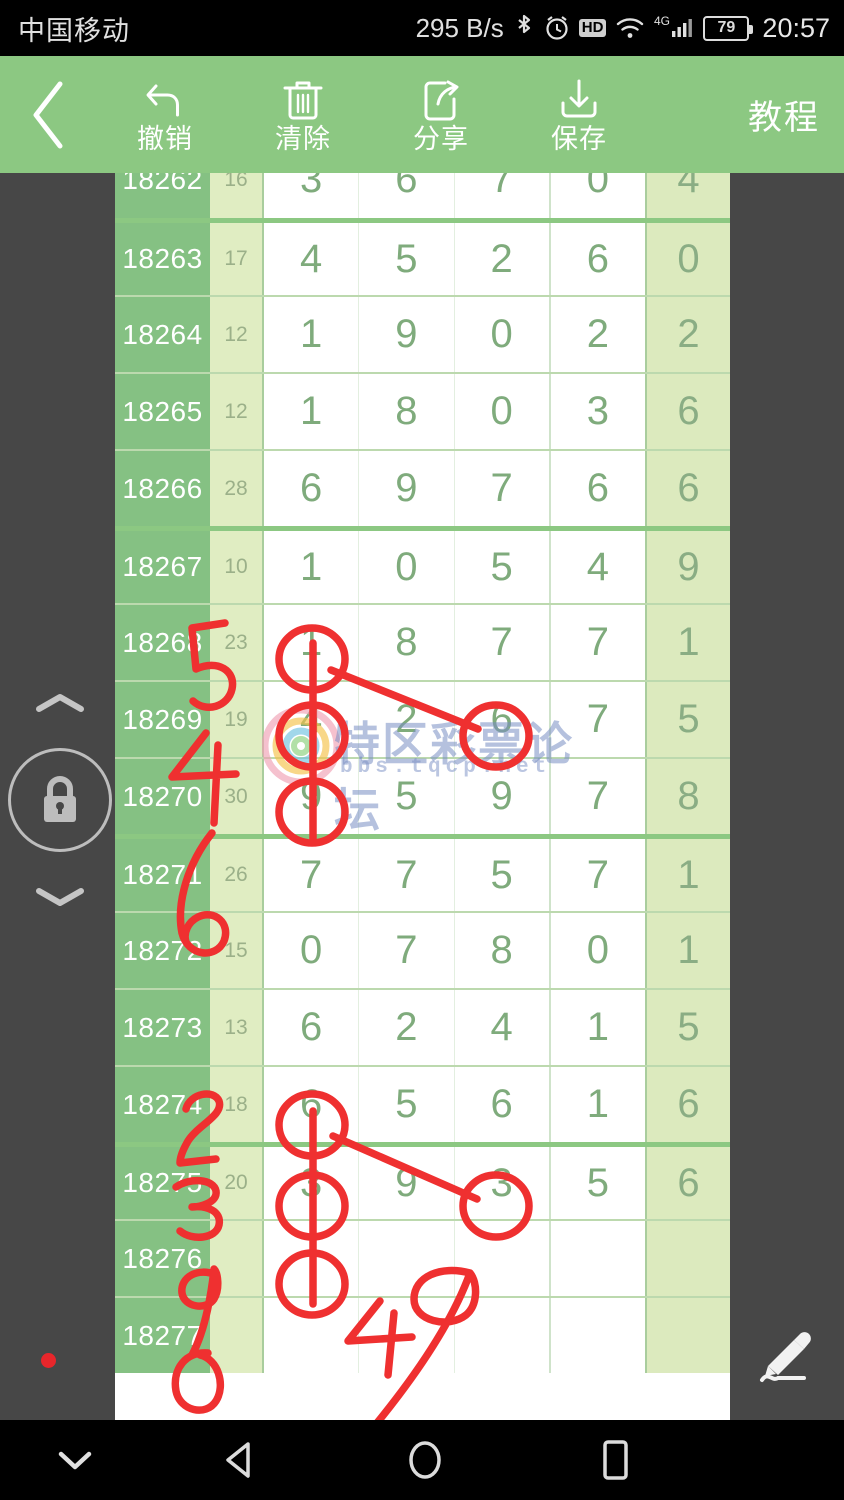 Image resolution: width=844 pixels, height=1500 pixels. Describe the element at coordinates (615, 1460) in the screenshot. I see `nav-recents-button` at that location.